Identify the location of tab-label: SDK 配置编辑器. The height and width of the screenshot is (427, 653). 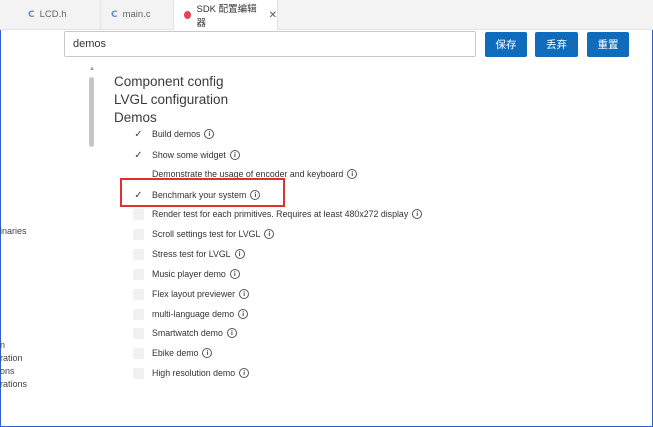
(226, 16).